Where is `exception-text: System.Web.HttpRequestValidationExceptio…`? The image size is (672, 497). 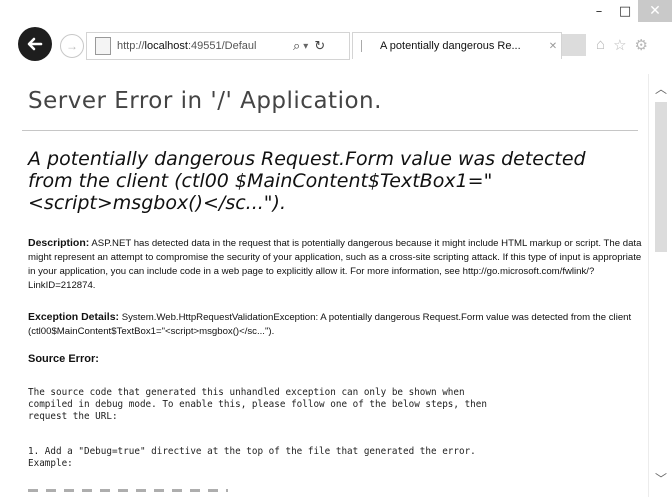 exception-text: System.Web.HttpRequestValidationExceptio… is located at coordinates (330, 324).